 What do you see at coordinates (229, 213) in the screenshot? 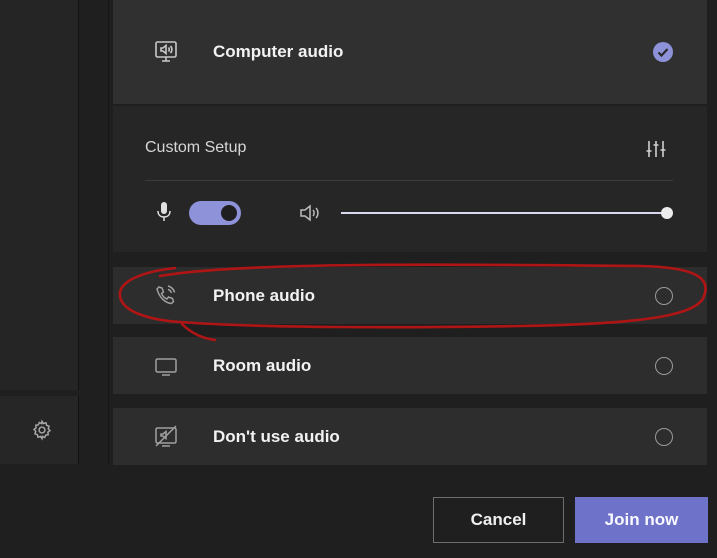
I see `toggle-knob` at bounding box center [229, 213].